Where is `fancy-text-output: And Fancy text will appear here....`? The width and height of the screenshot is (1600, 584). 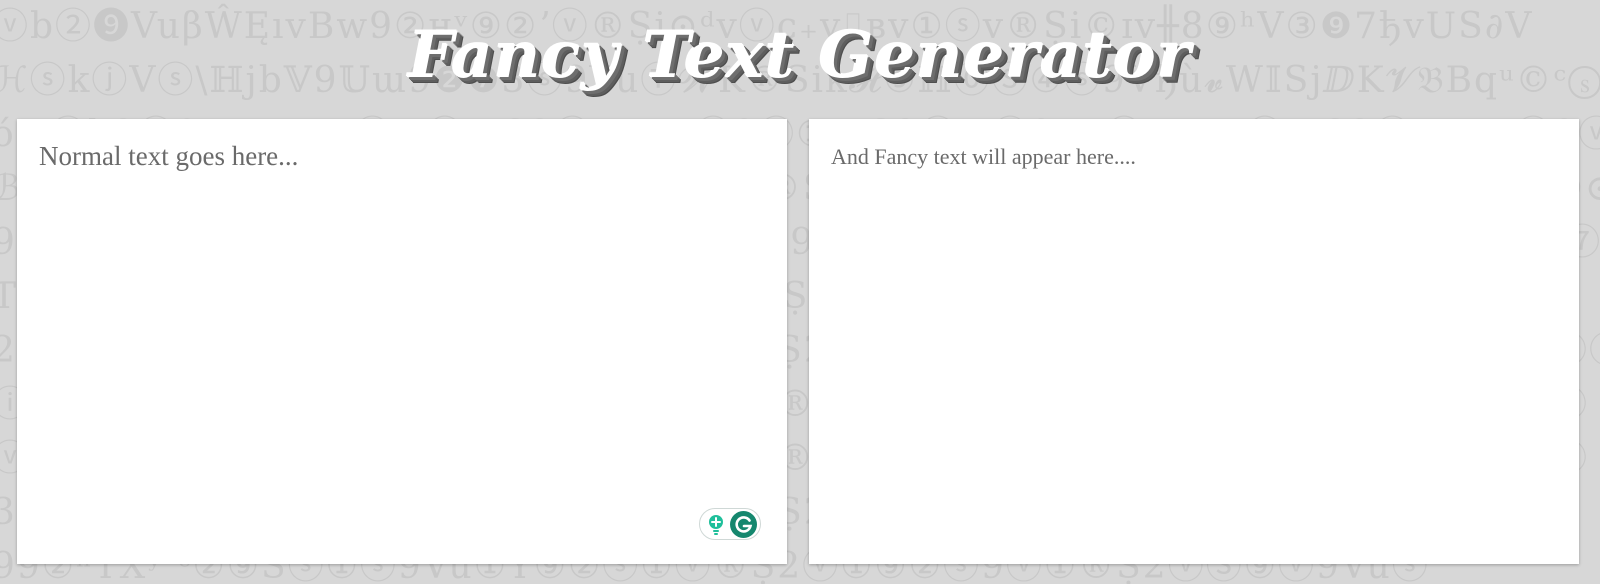 fancy-text-output: And Fancy text will appear here.... is located at coordinates (983, 156).